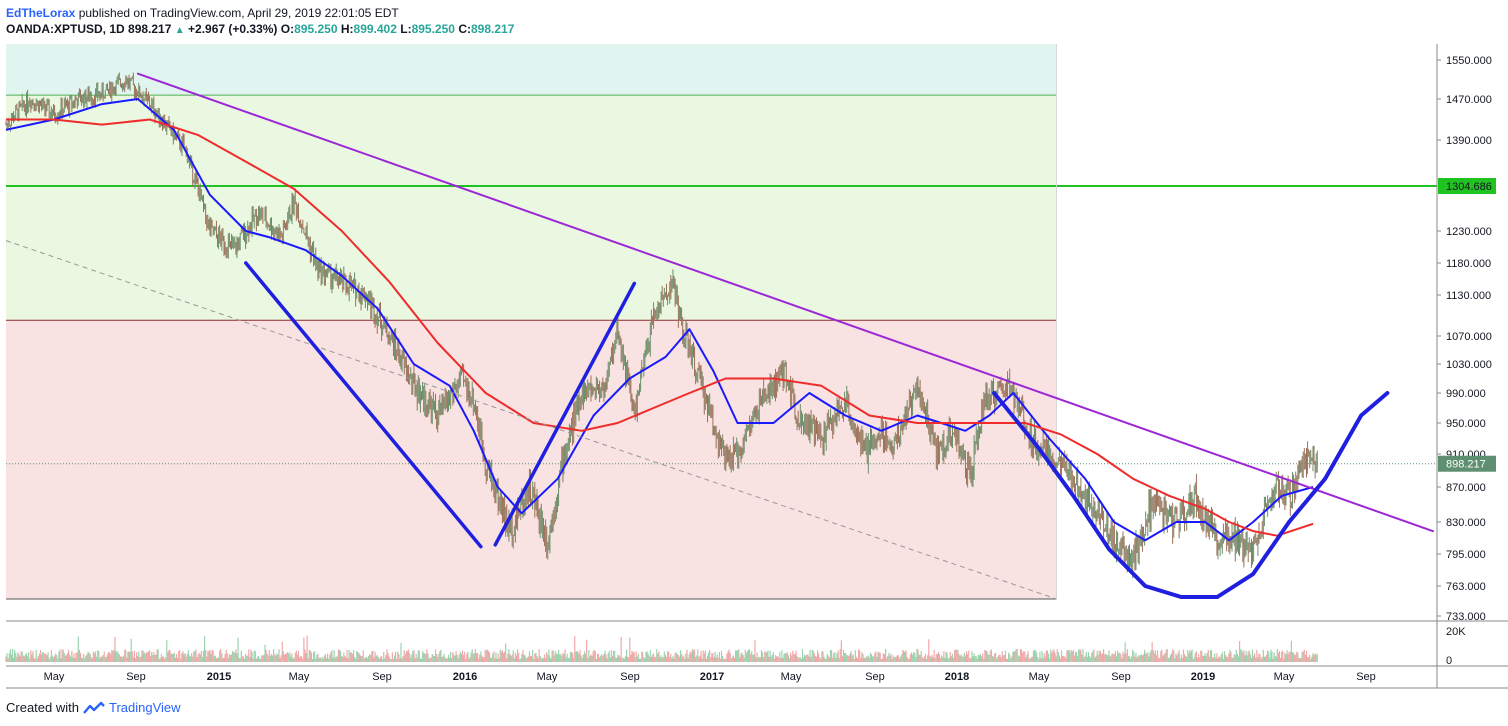 The height and width of the screenshot is (726, 1508). I want to click on price-tick-label: 870.000, so click(1466, 488).